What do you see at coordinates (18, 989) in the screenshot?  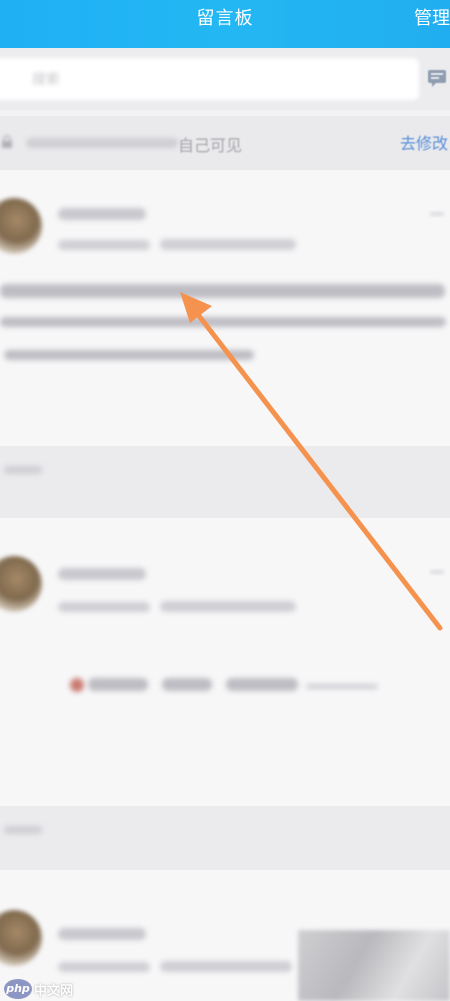 I see `php-logo: php` at bounding box center [18, 989].